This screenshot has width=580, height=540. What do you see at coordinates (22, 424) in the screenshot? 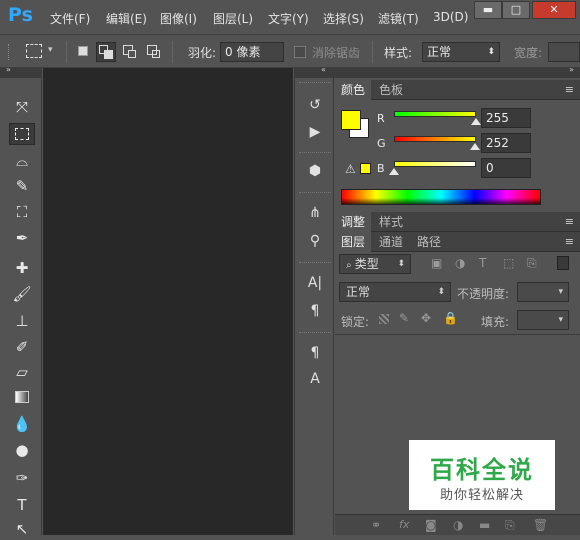
I see `blur-tool-icon: 💧` at bounding box center [22, 424].